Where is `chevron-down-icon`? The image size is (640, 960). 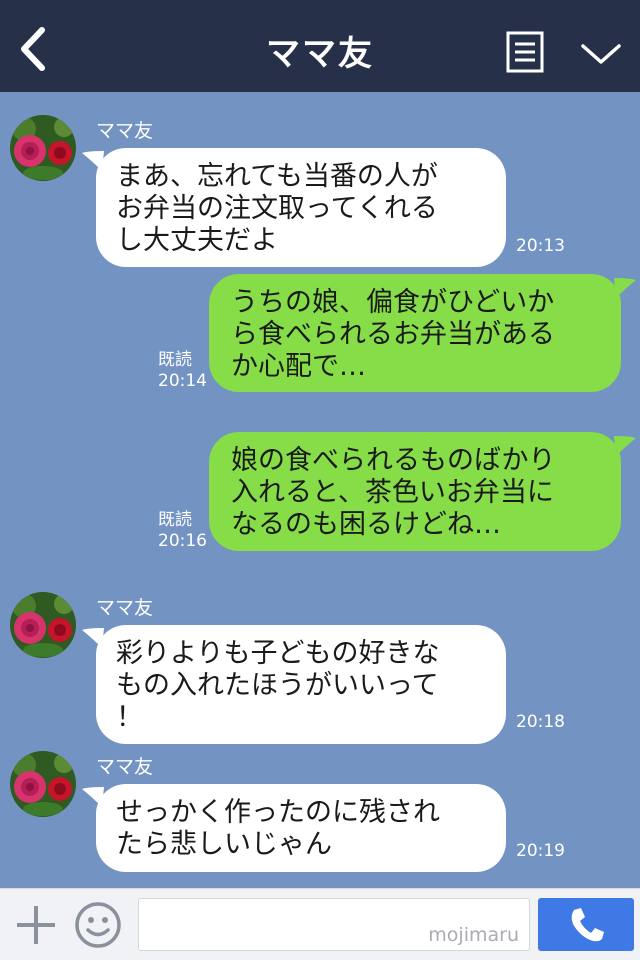
chevron-down-icon is located at coordinates (601, 53).